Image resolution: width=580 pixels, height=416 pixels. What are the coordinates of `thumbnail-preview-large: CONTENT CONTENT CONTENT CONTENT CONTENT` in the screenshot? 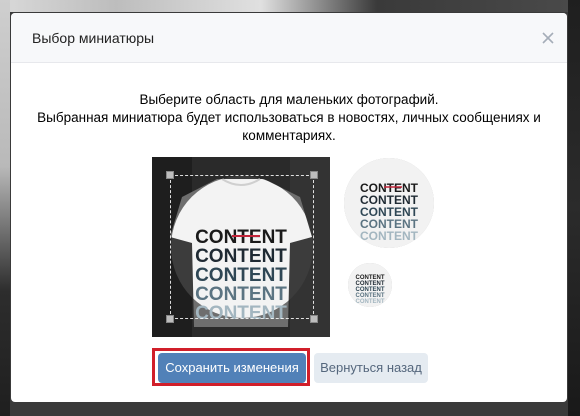 It's located at (389, 203).